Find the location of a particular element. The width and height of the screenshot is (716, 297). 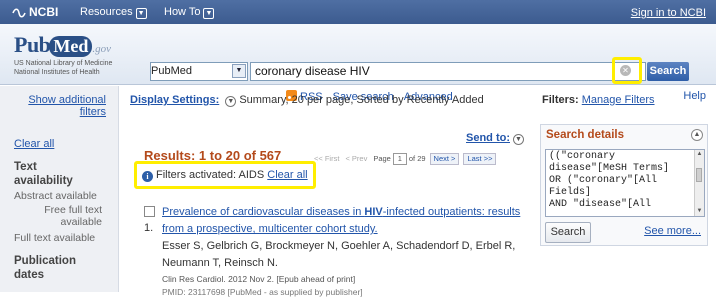

filters-activated-notice: i Filters activated: AIDS Clear all is located at coordinates (225, 175).